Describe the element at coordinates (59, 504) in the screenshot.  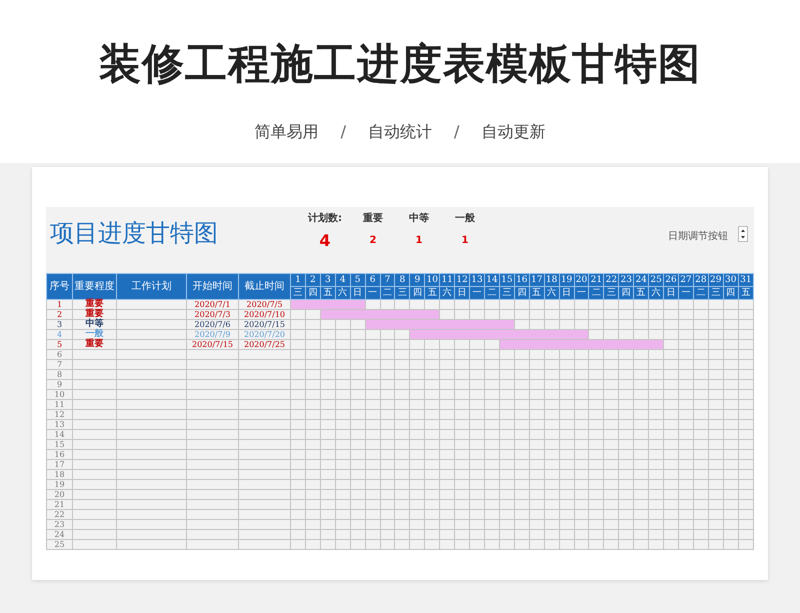
I see `row-number: 21` at that location.